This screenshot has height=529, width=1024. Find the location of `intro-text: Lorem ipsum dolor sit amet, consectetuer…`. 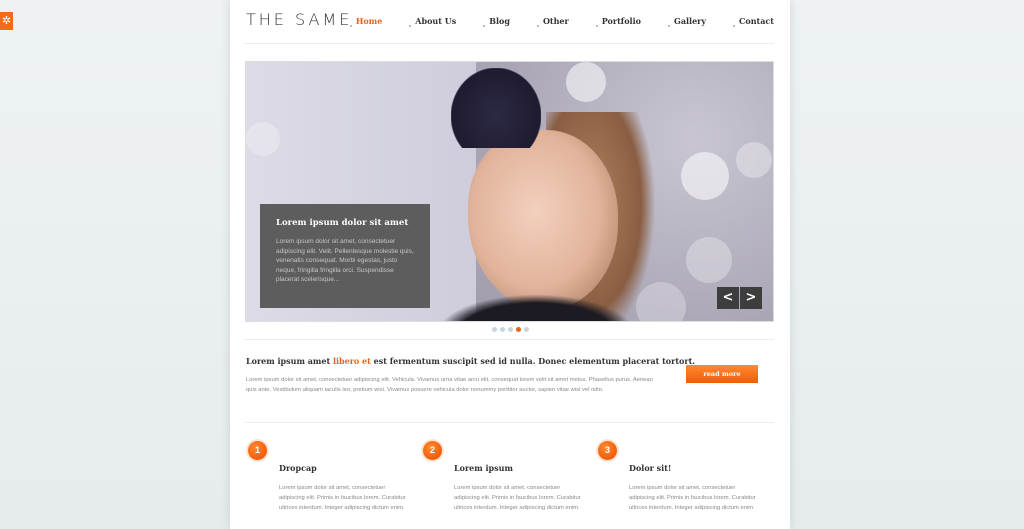

intro-text: Lorem ipsum dolor sit amet, consectetuer… is located at coordinates (449, 385).